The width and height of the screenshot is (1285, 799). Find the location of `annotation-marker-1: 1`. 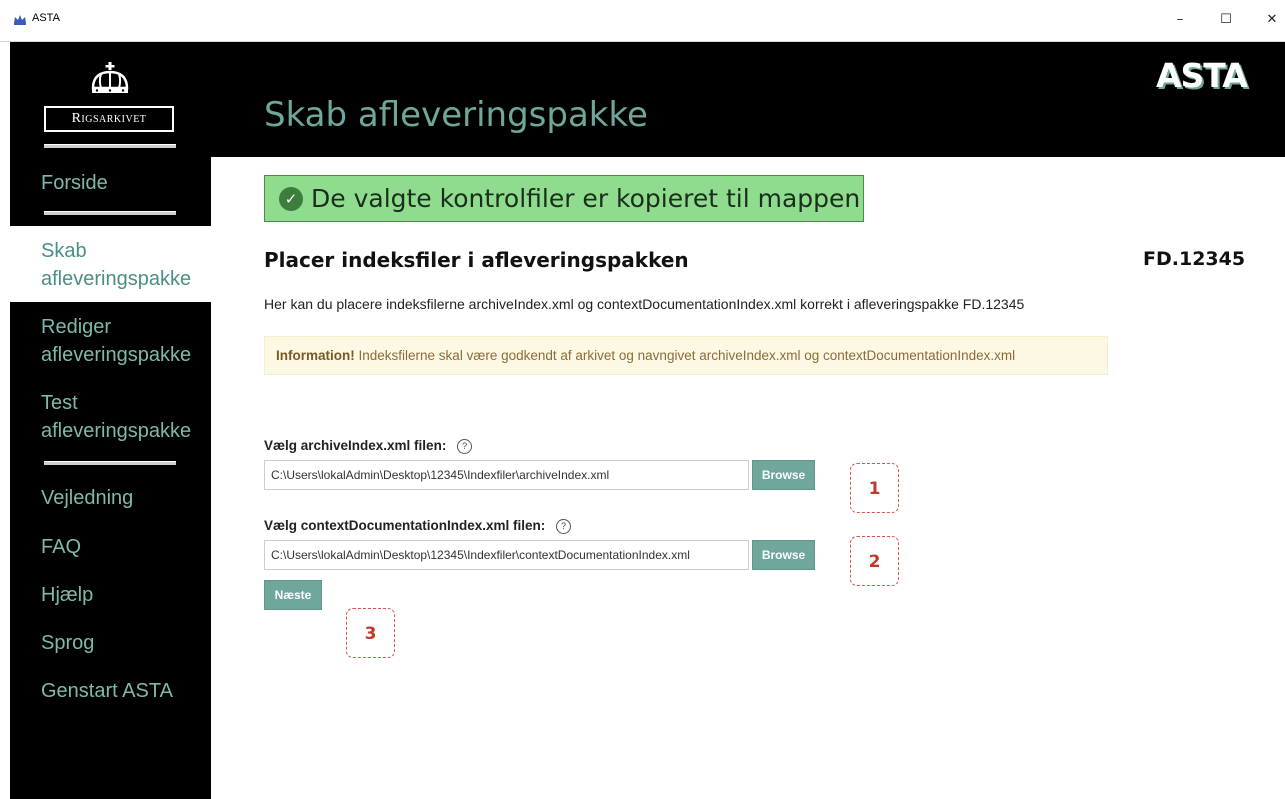

annotation-marker-1: 1 is located at coordinates (874, 488).